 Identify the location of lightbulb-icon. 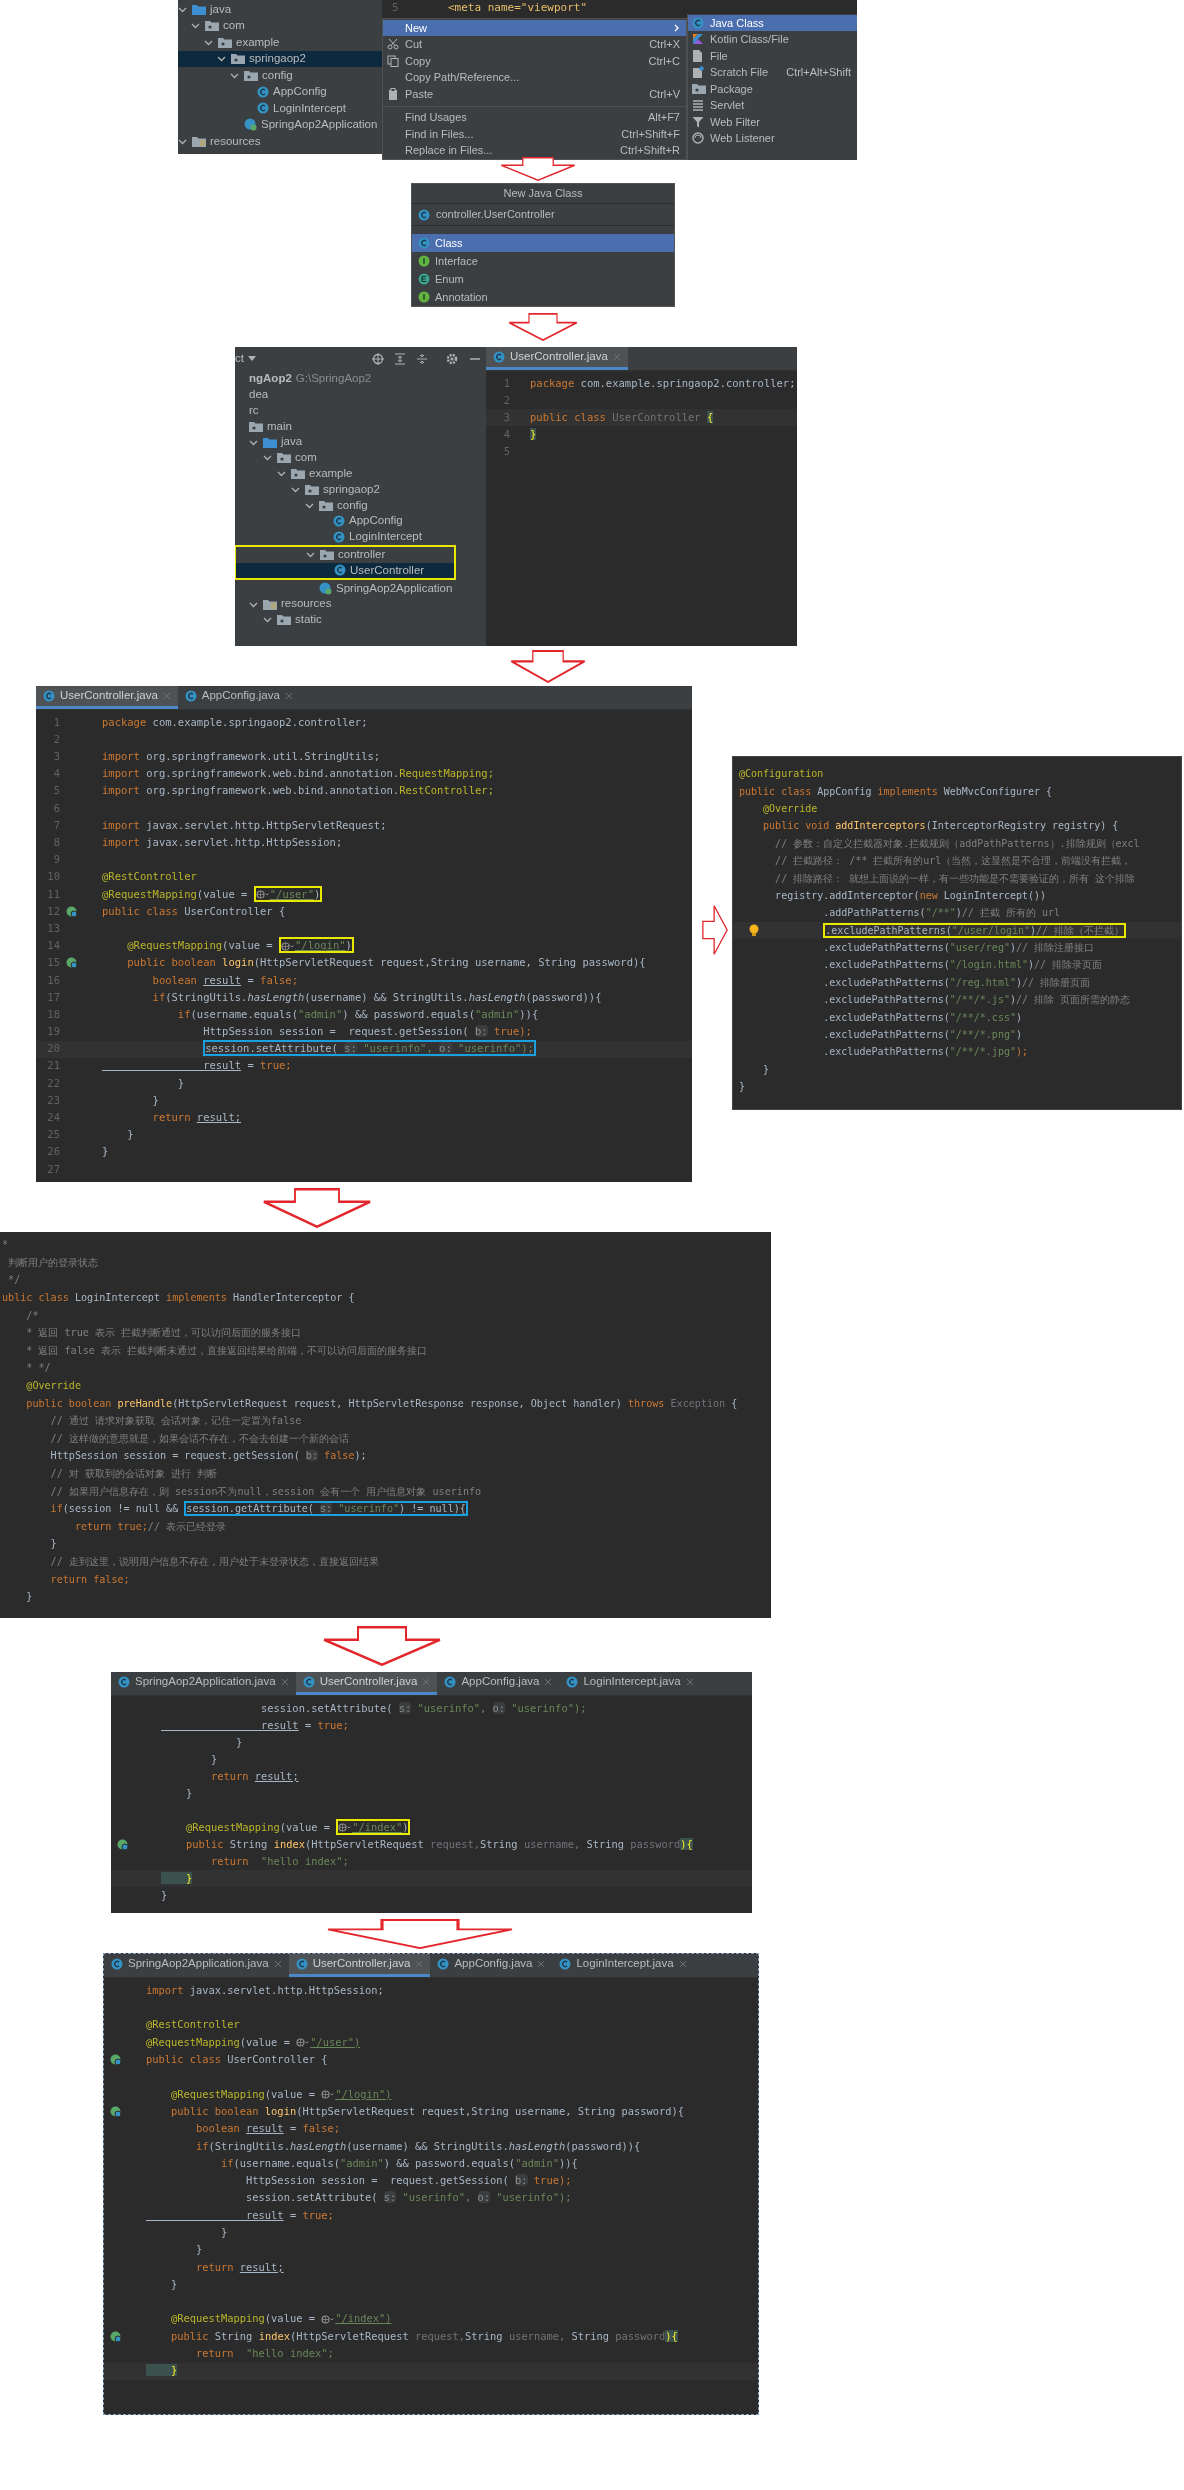
(754, 930).